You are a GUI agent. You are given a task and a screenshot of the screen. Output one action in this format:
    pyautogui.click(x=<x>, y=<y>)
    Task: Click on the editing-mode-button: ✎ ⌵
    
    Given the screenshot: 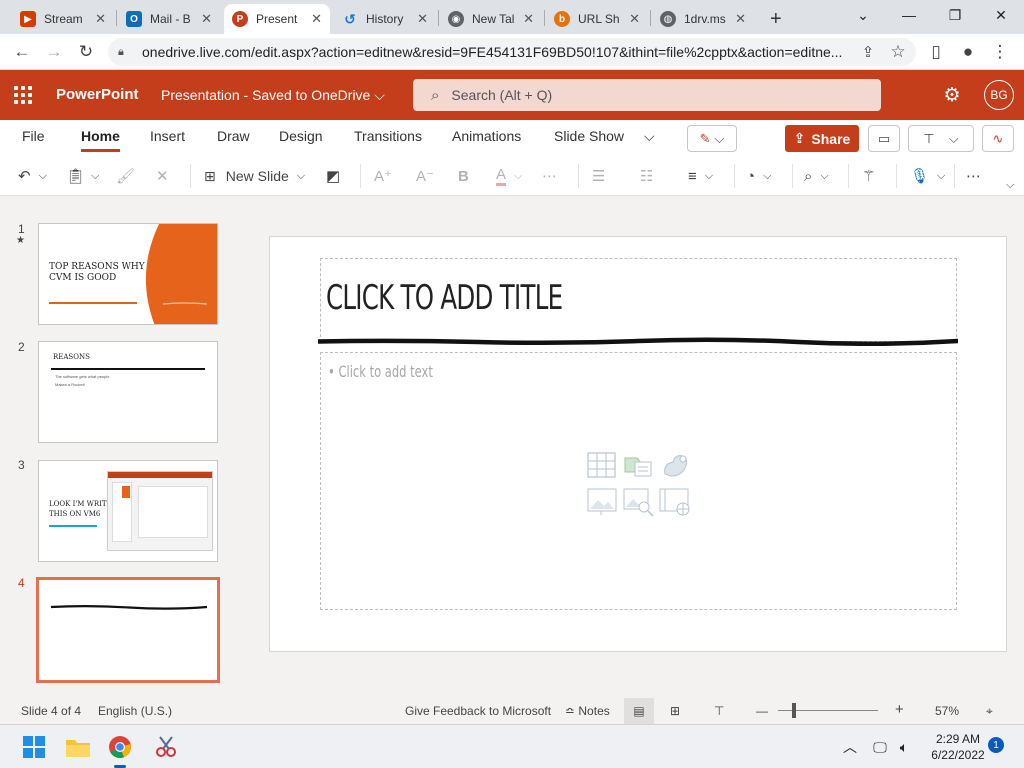 What is the action you would take?
    pyautogui.click(x=712, y=138)
    